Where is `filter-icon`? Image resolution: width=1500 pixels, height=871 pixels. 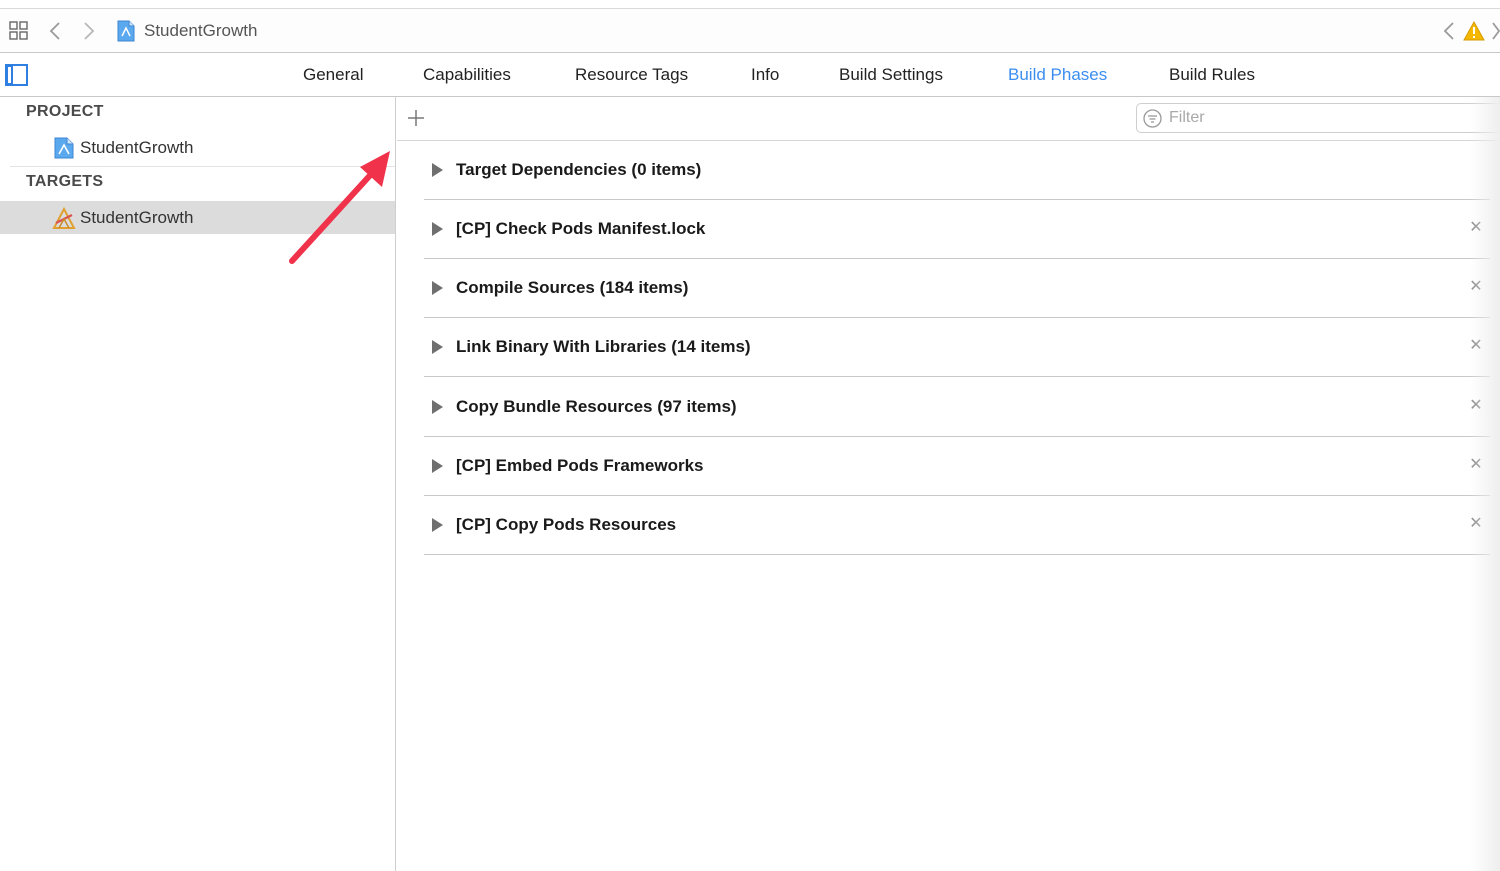
filter-icon is located at coordinates (1152, 118).